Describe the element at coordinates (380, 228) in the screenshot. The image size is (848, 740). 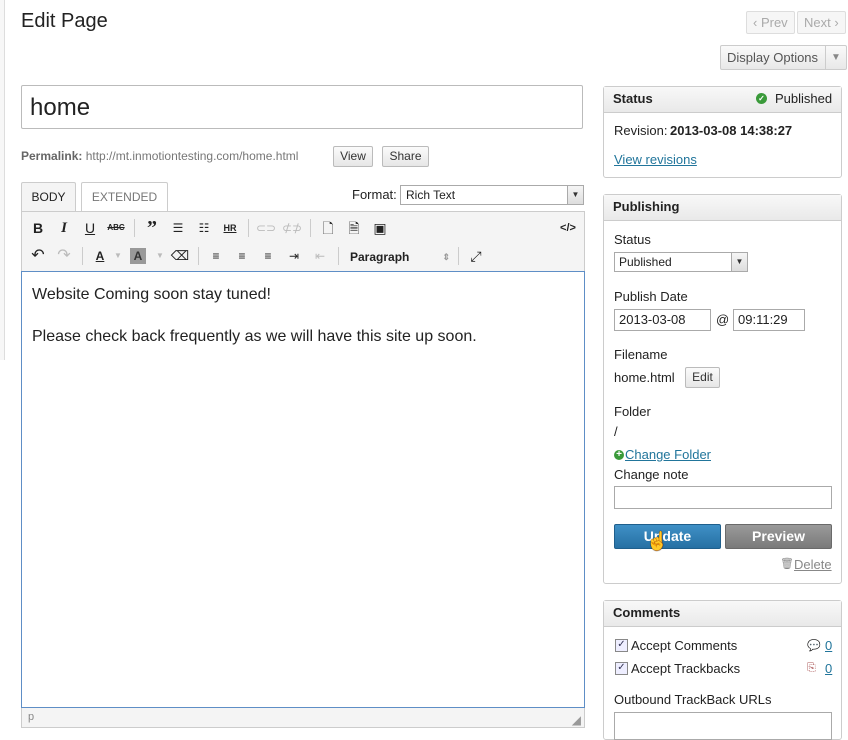
I see `insert-image-icon: ▣` at that location.